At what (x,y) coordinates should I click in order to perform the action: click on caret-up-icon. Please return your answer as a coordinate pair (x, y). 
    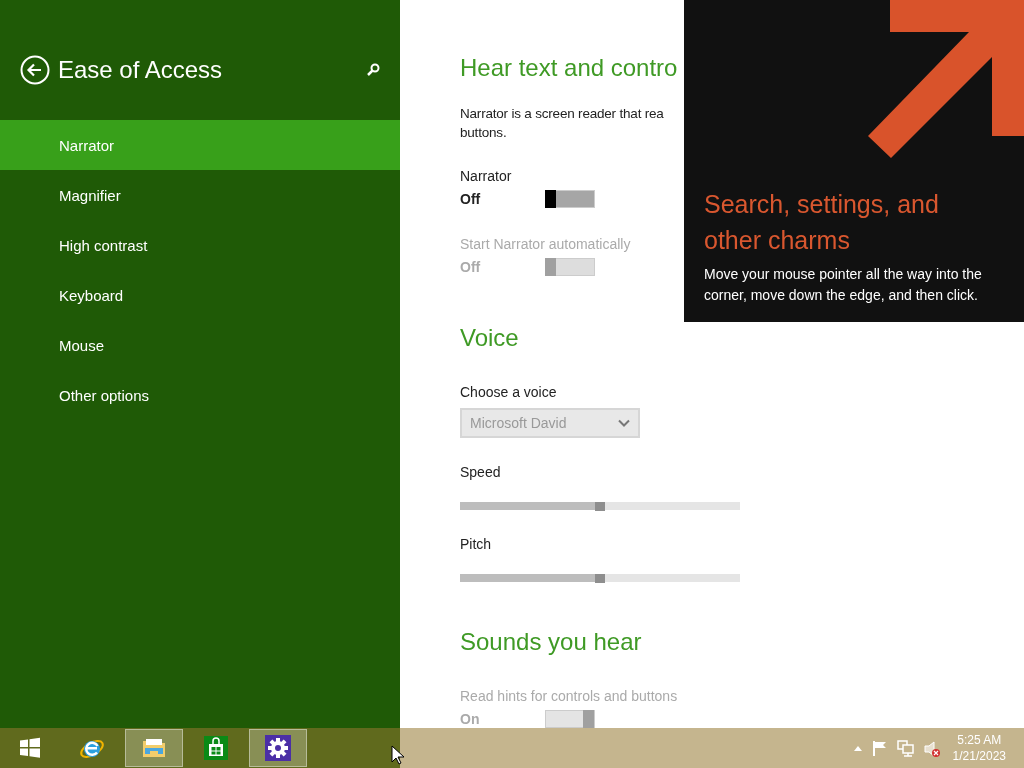
    Looking at the image, I should click on (857, 748).